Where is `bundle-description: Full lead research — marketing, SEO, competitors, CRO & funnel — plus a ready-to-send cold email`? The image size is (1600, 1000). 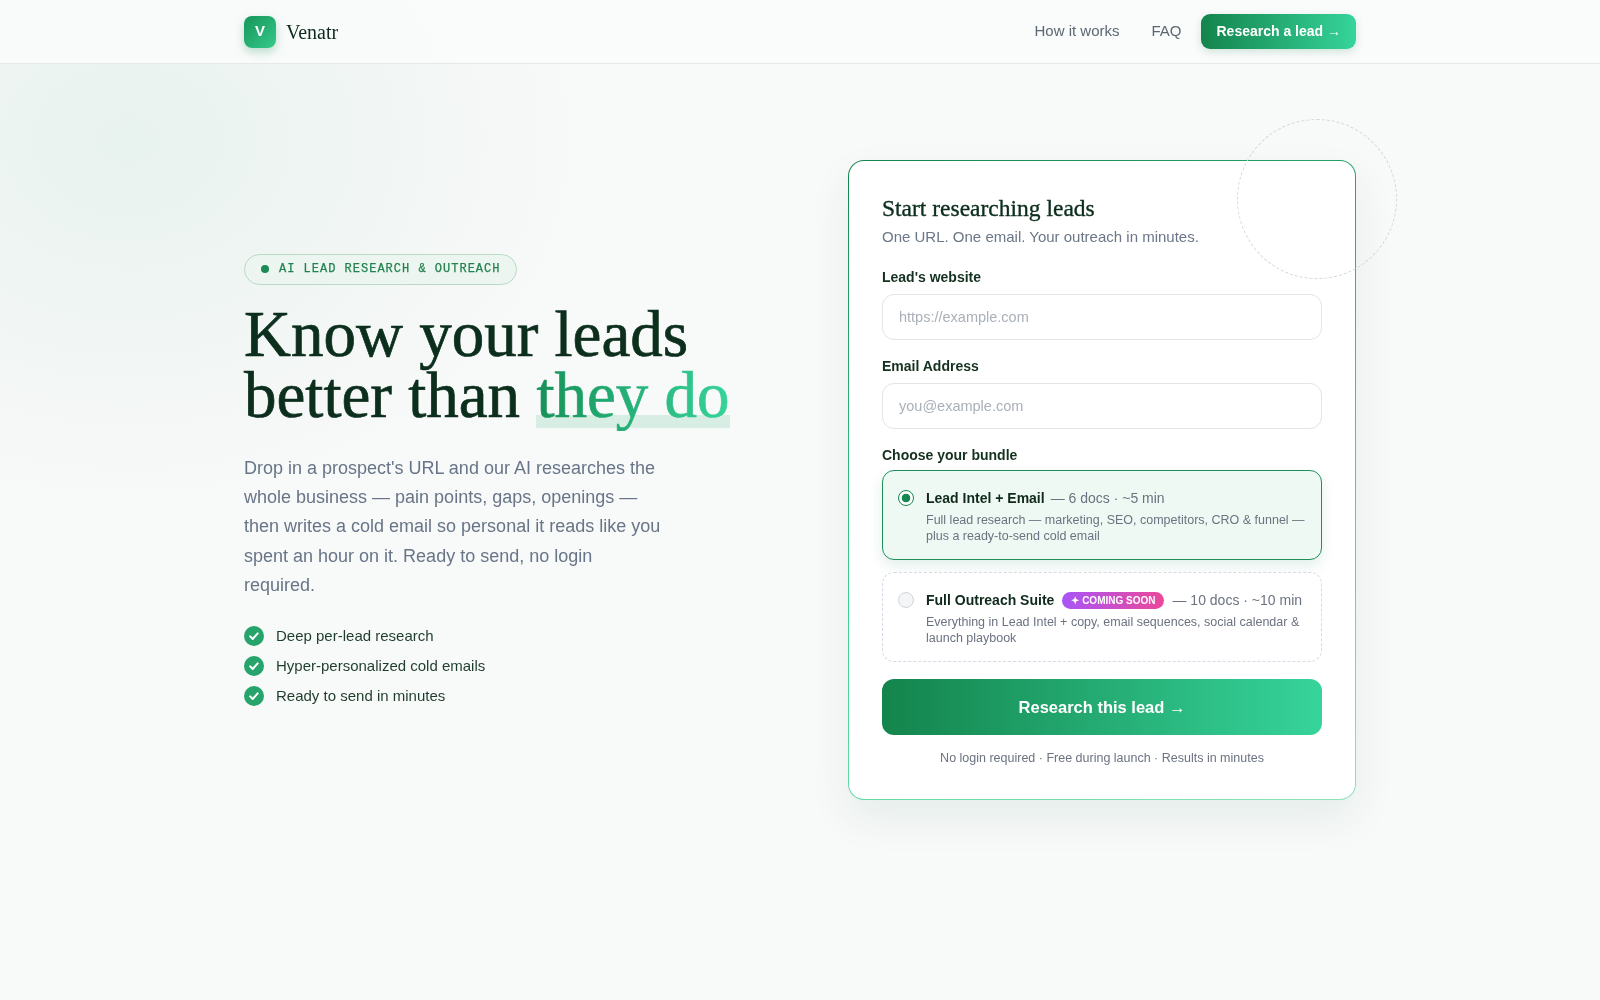
bundle-description: Full lead research — marketing, SEO, competitors, CRO & funnel — plus a ready-to-send cold email is located at coordinates (1116, 528).